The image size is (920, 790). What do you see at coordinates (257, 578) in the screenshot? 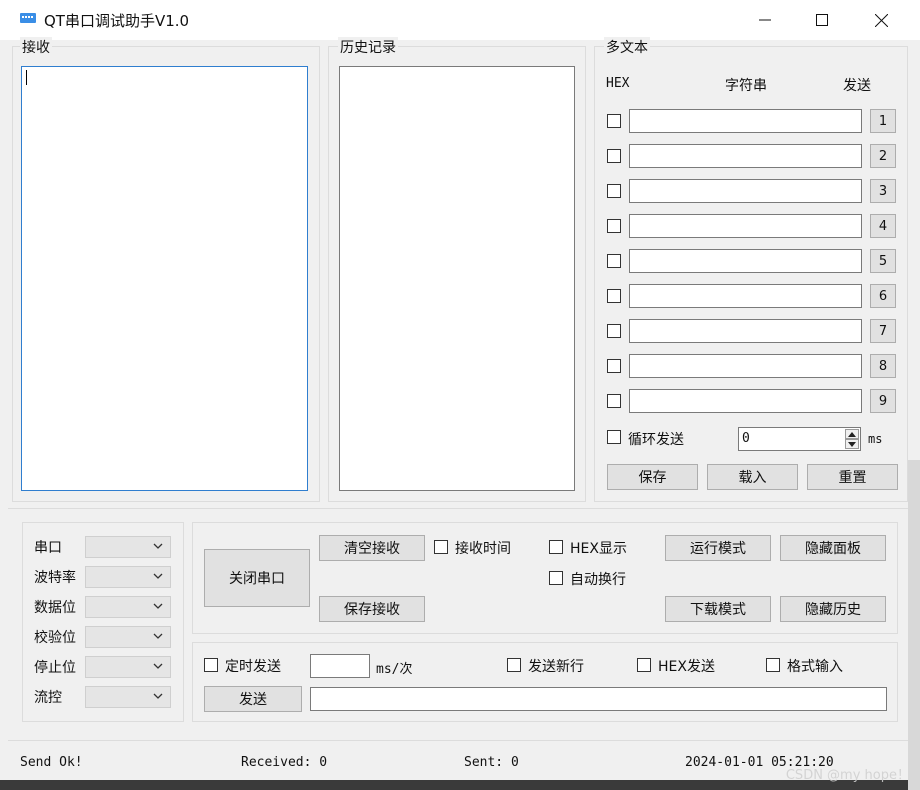
I see `close-port-button: 关闭串口` at bounding box center [257, 578].